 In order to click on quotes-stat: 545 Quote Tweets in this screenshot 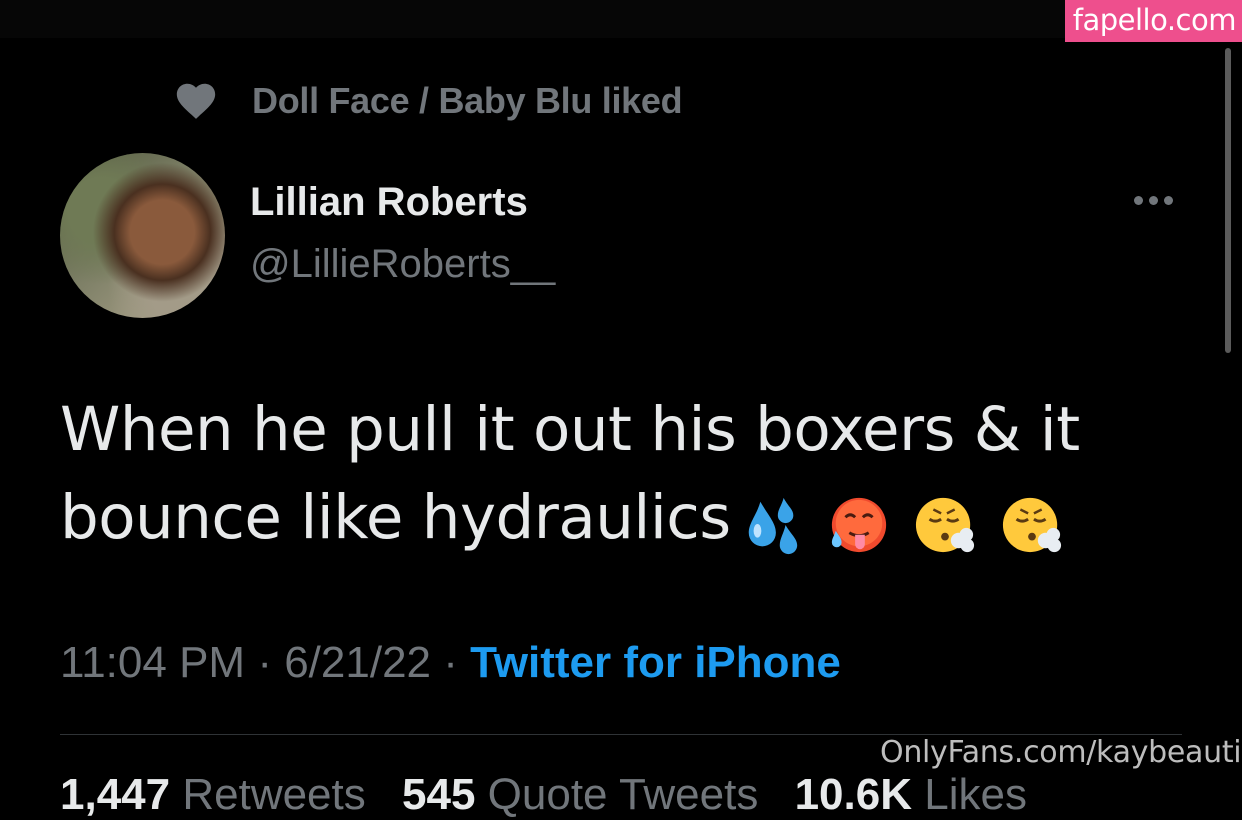, I will do `click(580, 794)`.